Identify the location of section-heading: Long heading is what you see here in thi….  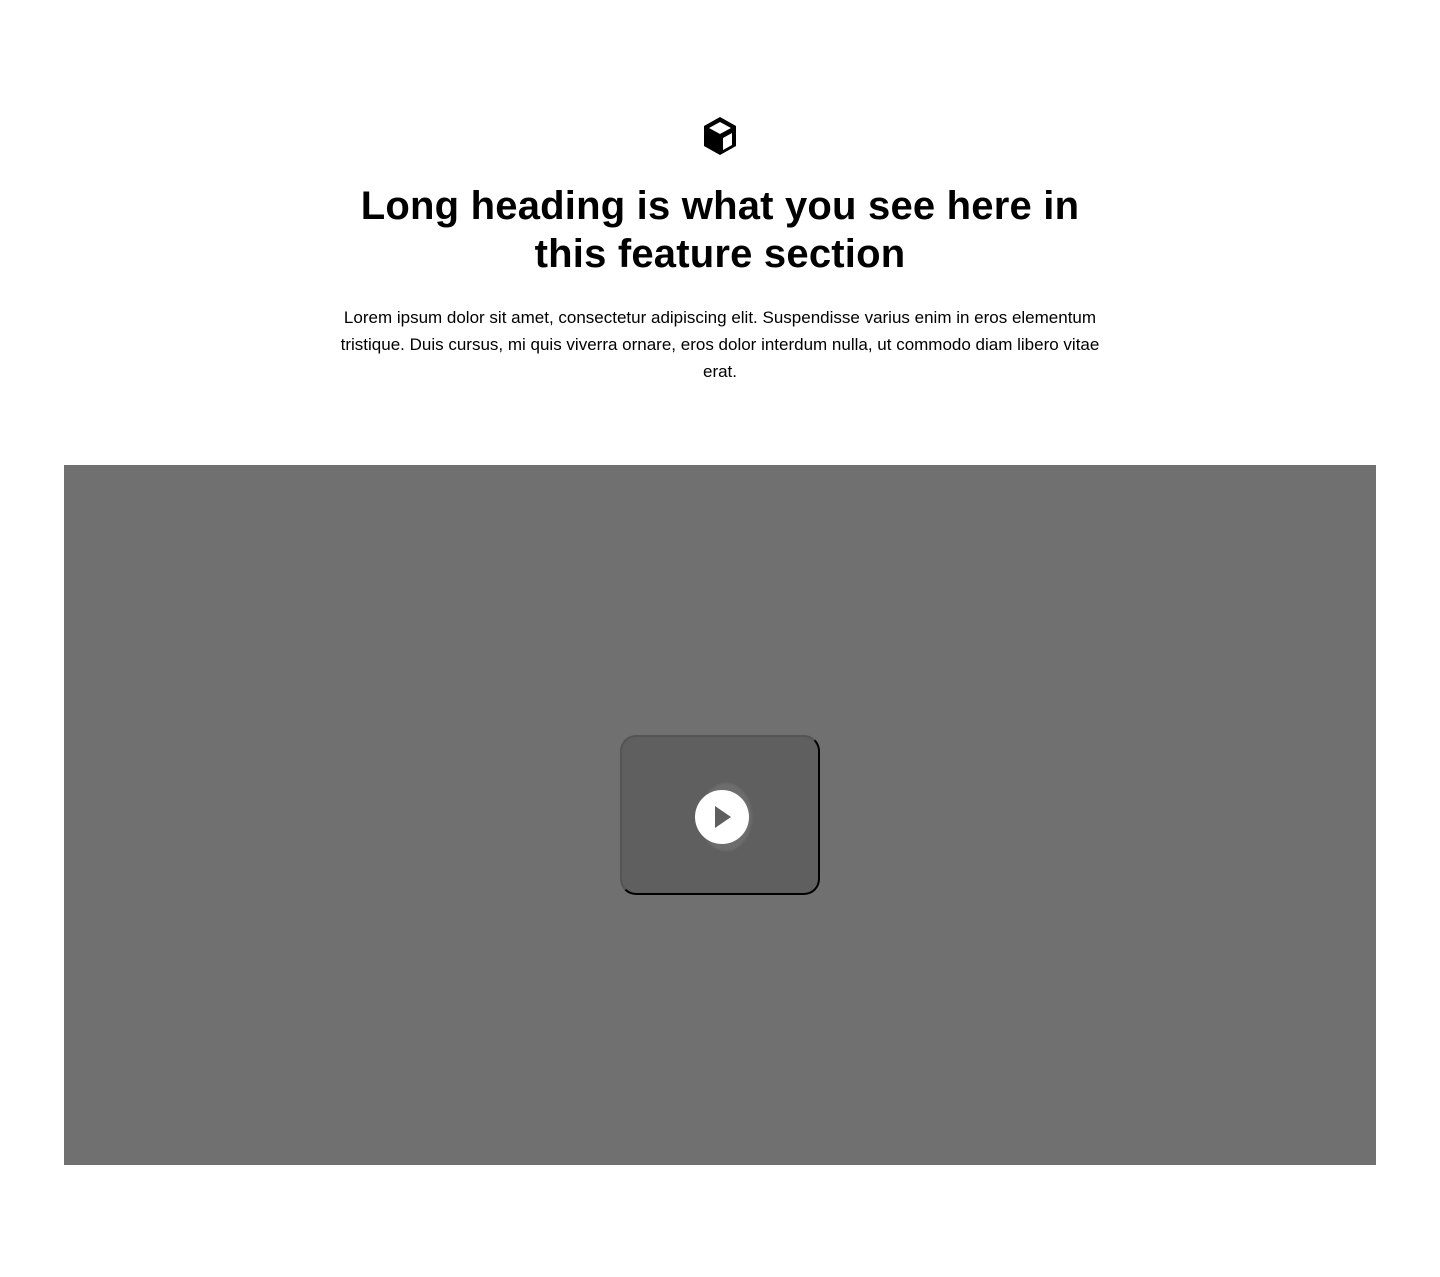
(720, 230).